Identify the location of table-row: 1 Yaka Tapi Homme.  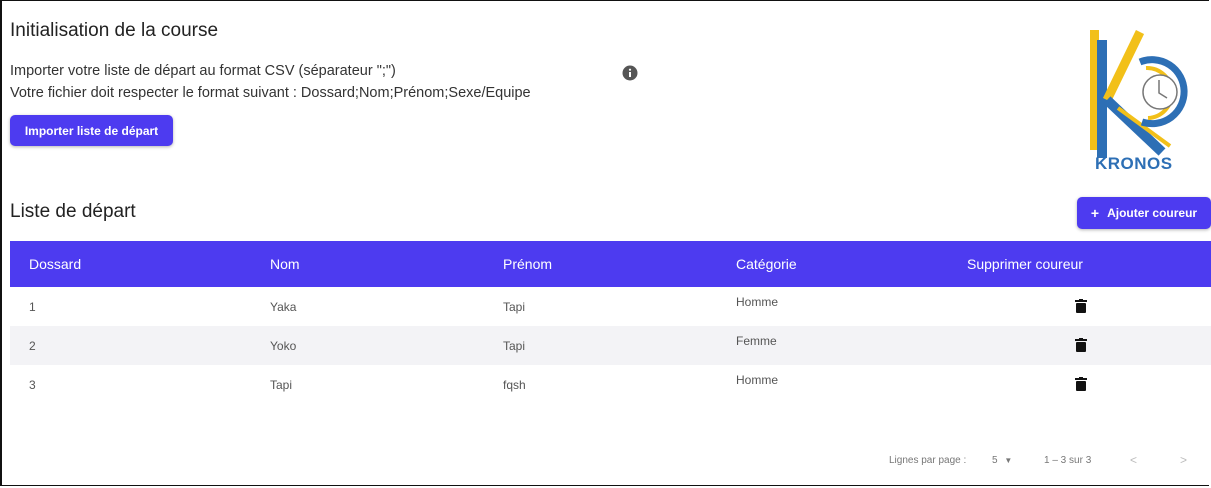
(610, 306).